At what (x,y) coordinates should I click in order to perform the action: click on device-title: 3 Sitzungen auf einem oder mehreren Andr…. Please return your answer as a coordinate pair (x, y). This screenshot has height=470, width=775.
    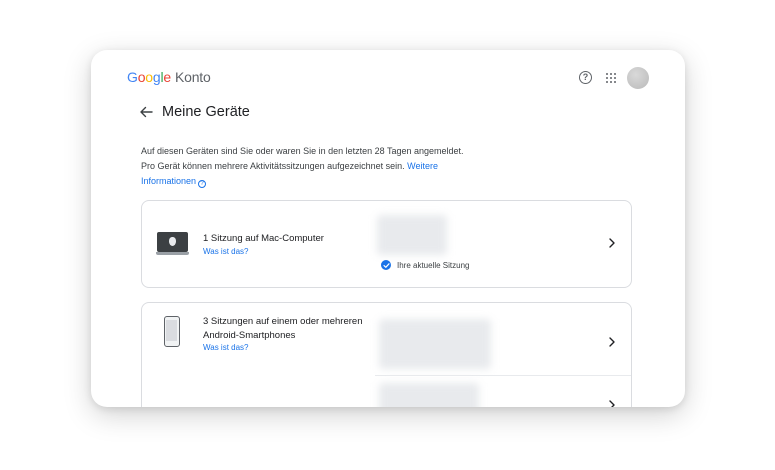
    Looking at the image, I should click on (283, 328).